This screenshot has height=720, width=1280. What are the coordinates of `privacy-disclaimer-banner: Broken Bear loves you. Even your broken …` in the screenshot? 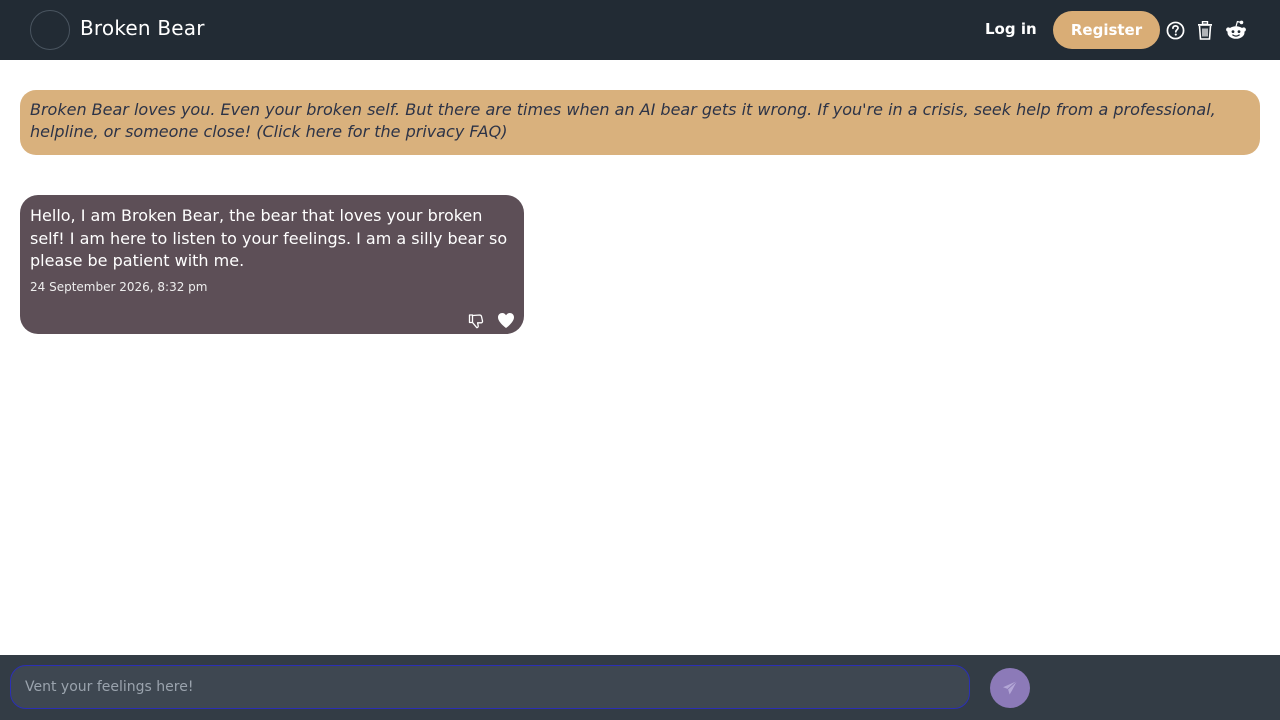 It's located at (640, 122).